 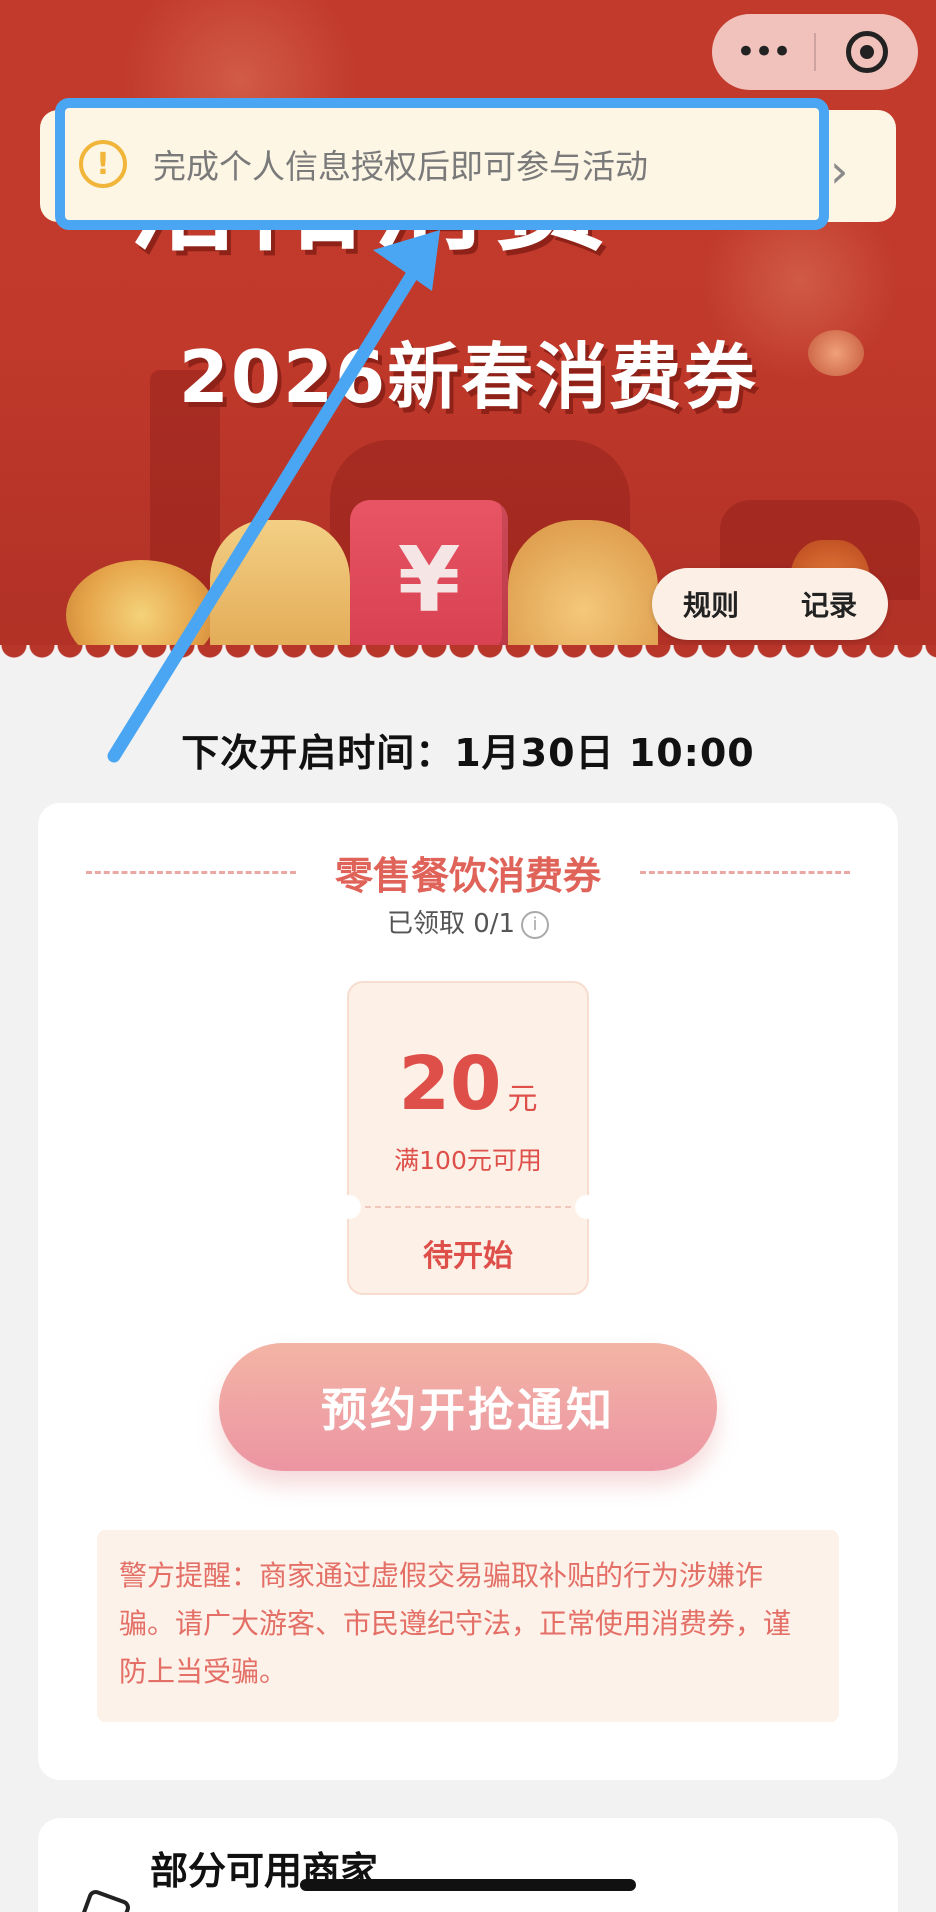 What do you see at coordinates (104, 1899) in the screenshot?
I see `shop-icon` at bounding box center [104, 1899].